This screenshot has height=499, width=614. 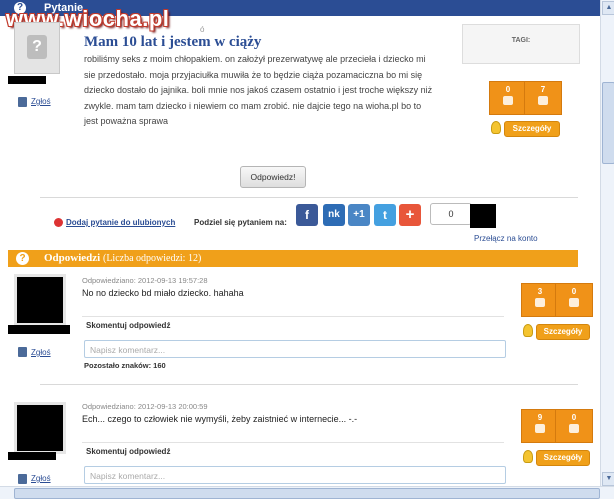 What do you see at coordinates (145, 406) in the screenshot?
I see `answer-timestamp: Odpowiedziano: 2012-09-13 20:00:59` at bounding box center [145, 406].